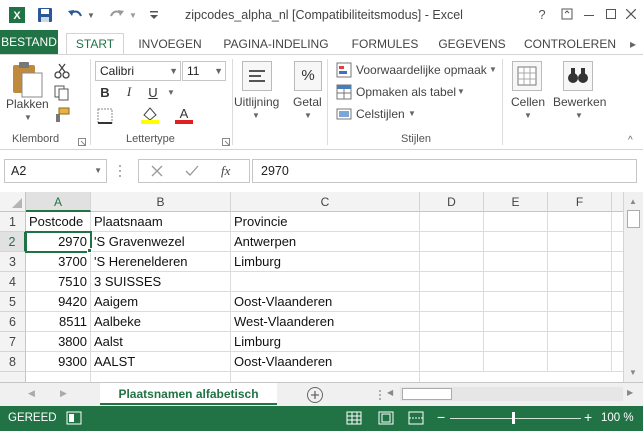 The width and height of the screenshot is (643, 431). Describe the element at coordinates (315, 396) in the screenshot. I see `add-sheet-icon` at that location.